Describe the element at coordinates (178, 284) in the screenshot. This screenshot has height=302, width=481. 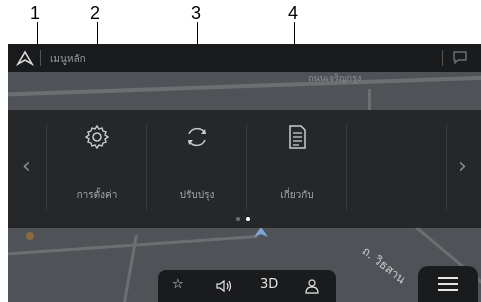
I see `star-icon: ☆` at that location.